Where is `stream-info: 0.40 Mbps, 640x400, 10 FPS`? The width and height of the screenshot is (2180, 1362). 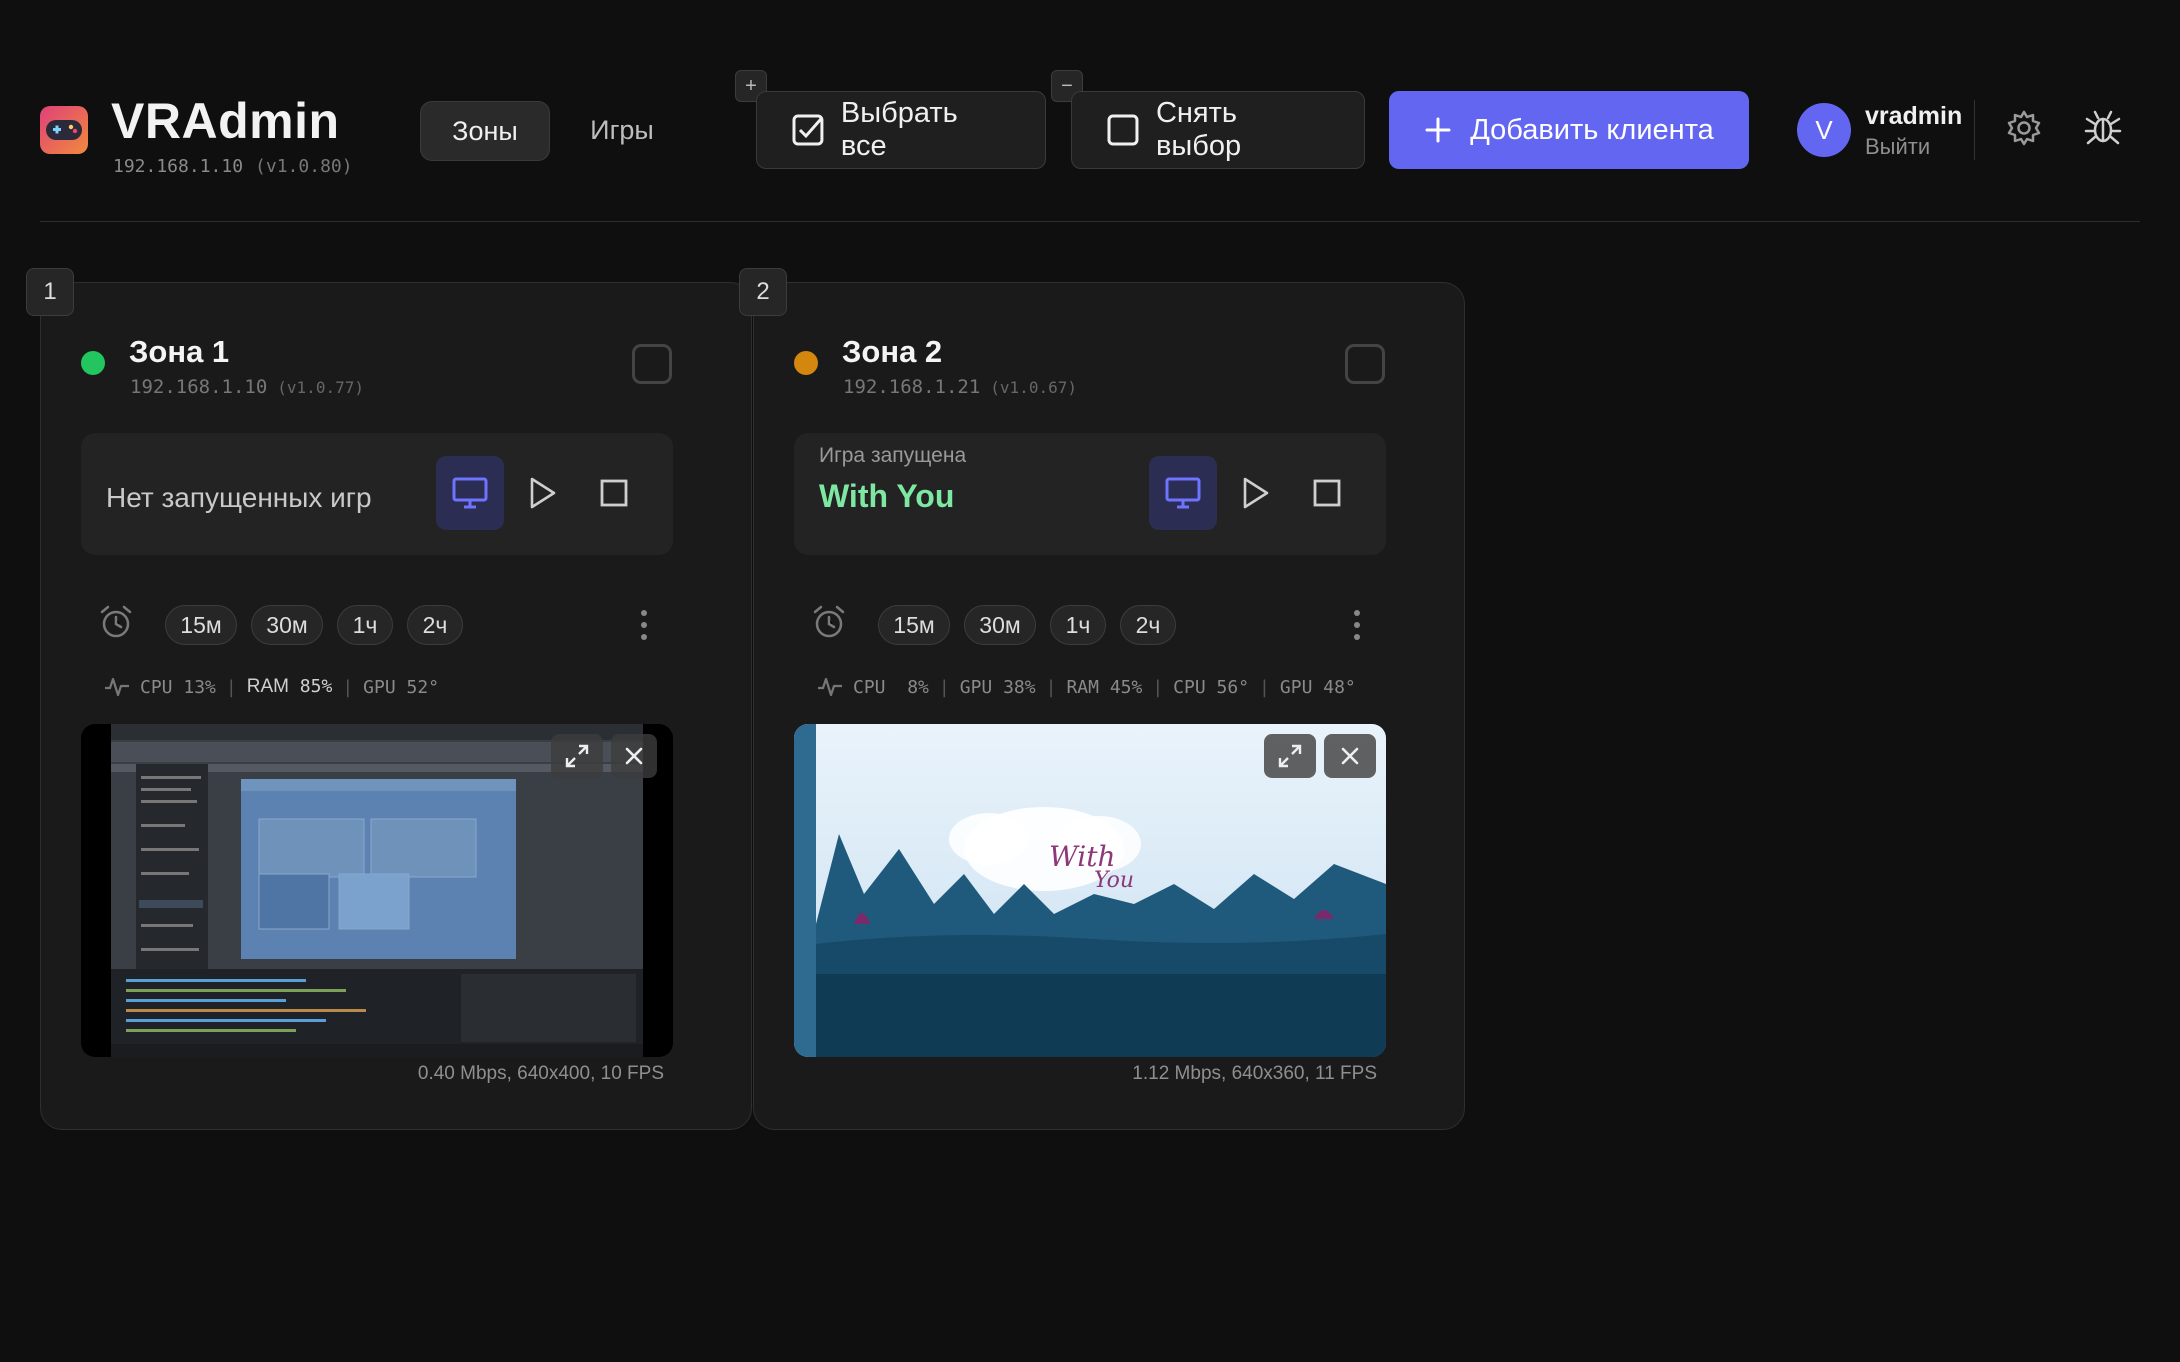
stream-info: 0.40 Mbps, 640x400, 10 FPS is located at coordinates (540, 1073).